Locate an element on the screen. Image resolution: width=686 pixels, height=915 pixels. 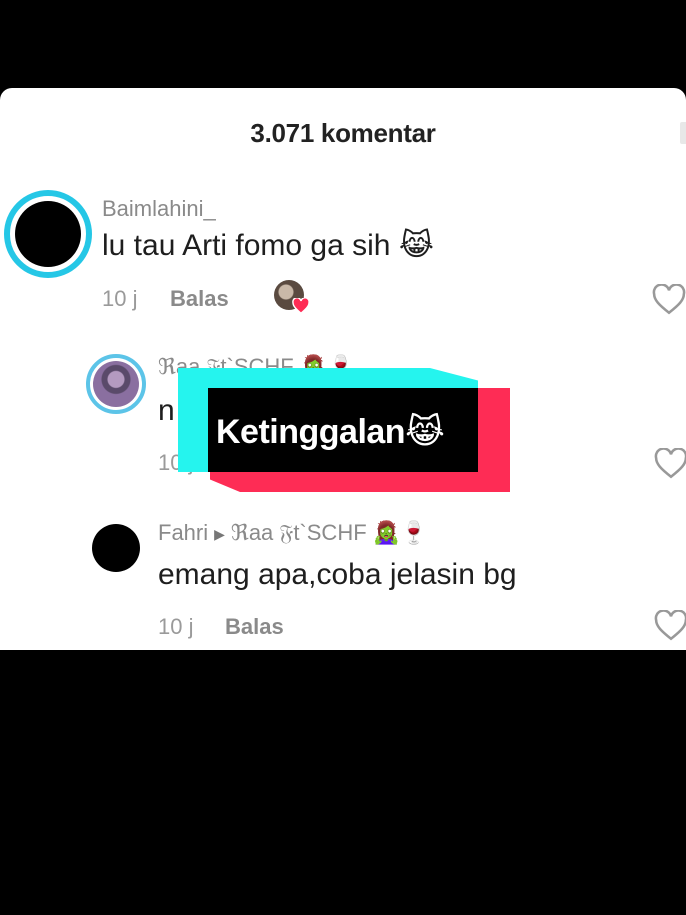
reply-author: Fahri is located at coordinates (183, 532).